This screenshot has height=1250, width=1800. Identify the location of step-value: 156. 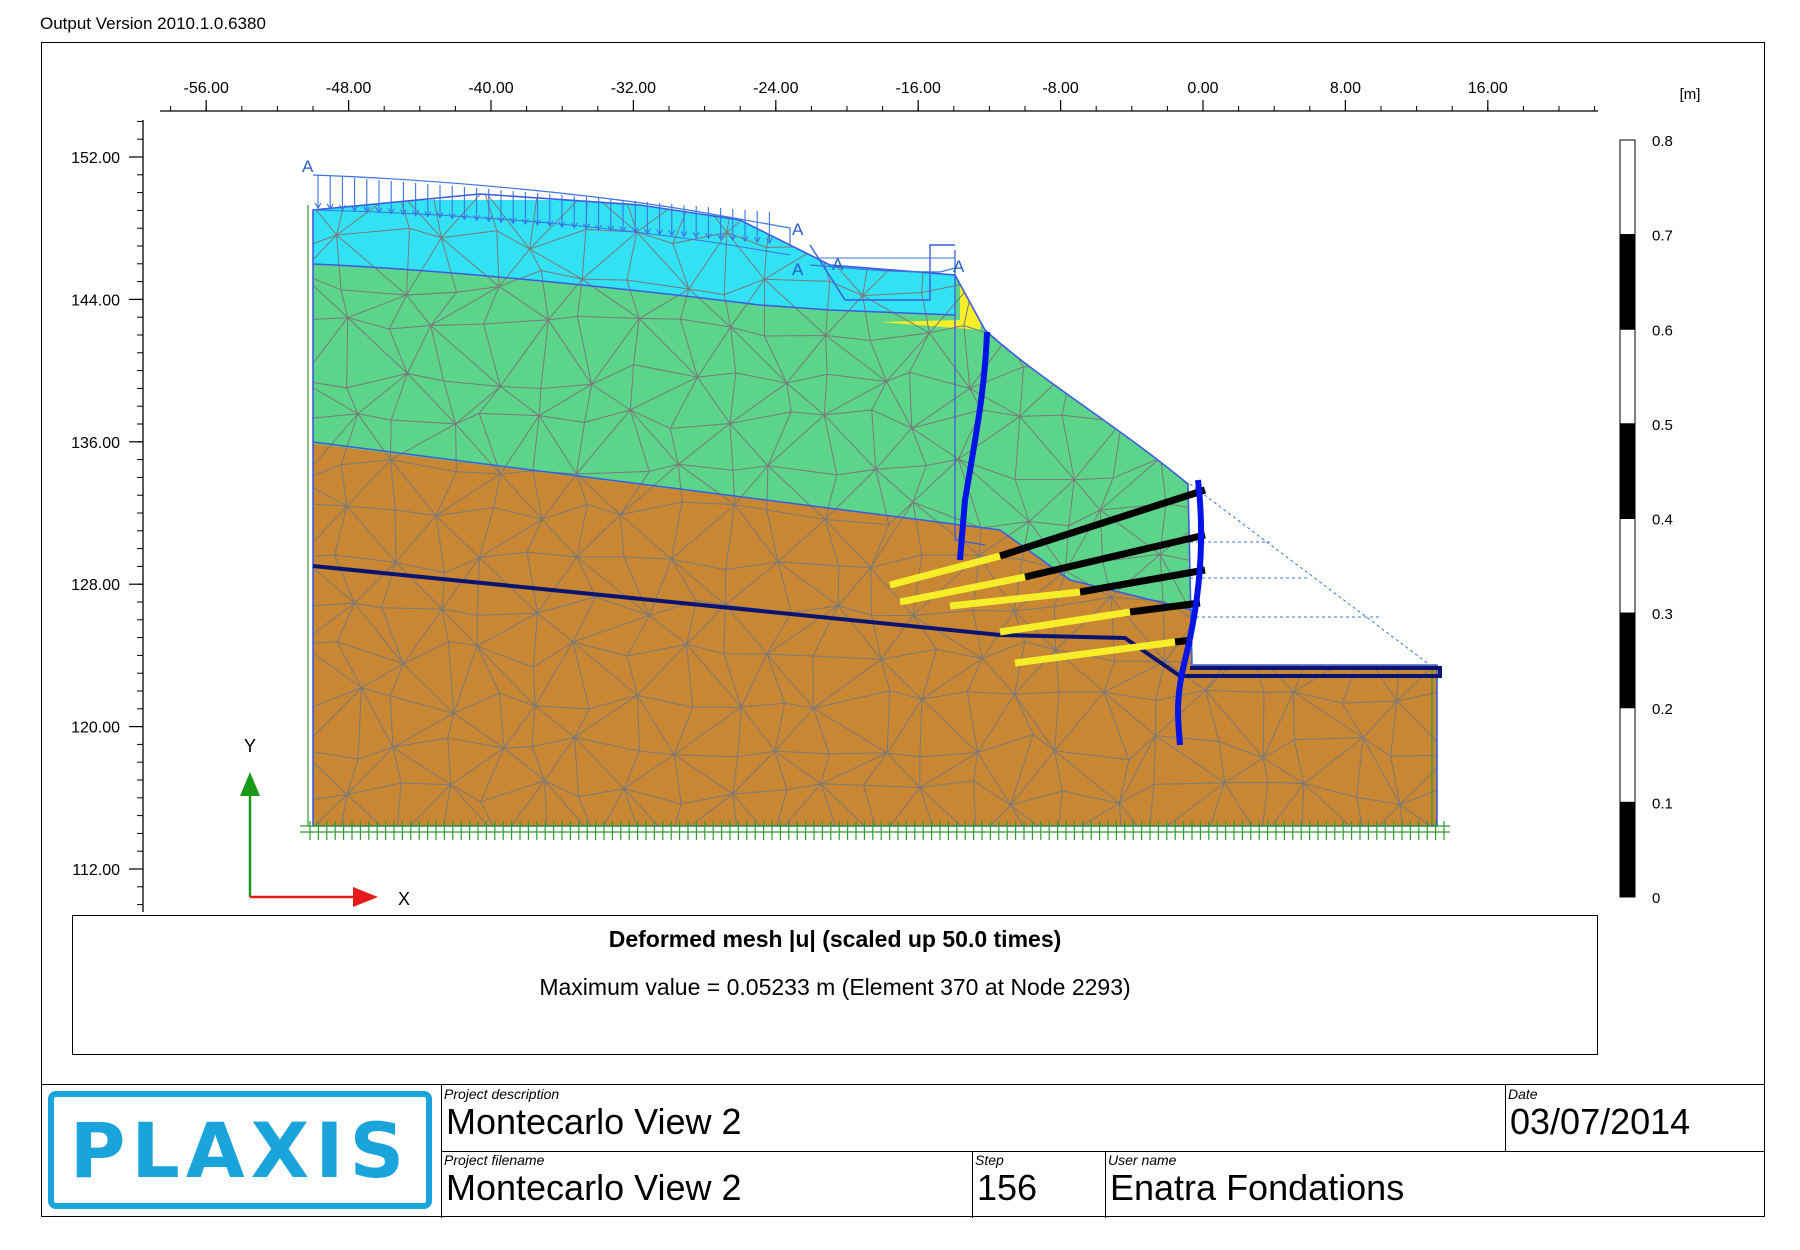
(1007, 1187).